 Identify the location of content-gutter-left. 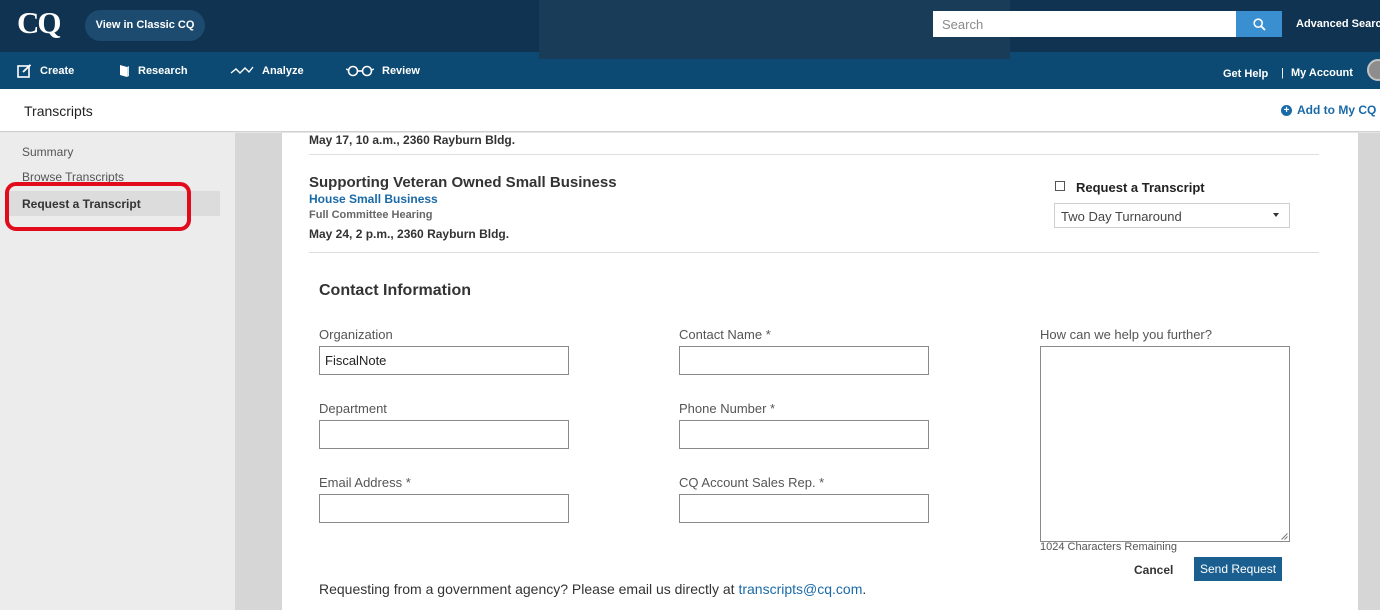
(258, 371).